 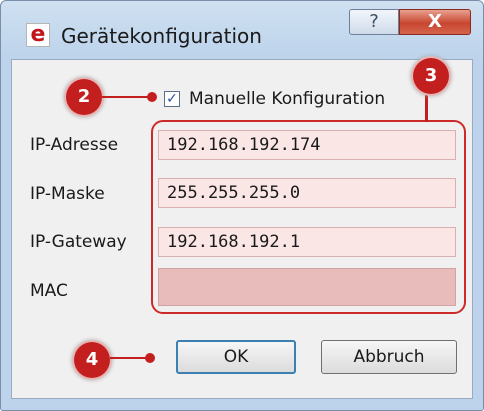 I want to click on ip-address-label: IP-Adresse, so click(x=74, y=145).